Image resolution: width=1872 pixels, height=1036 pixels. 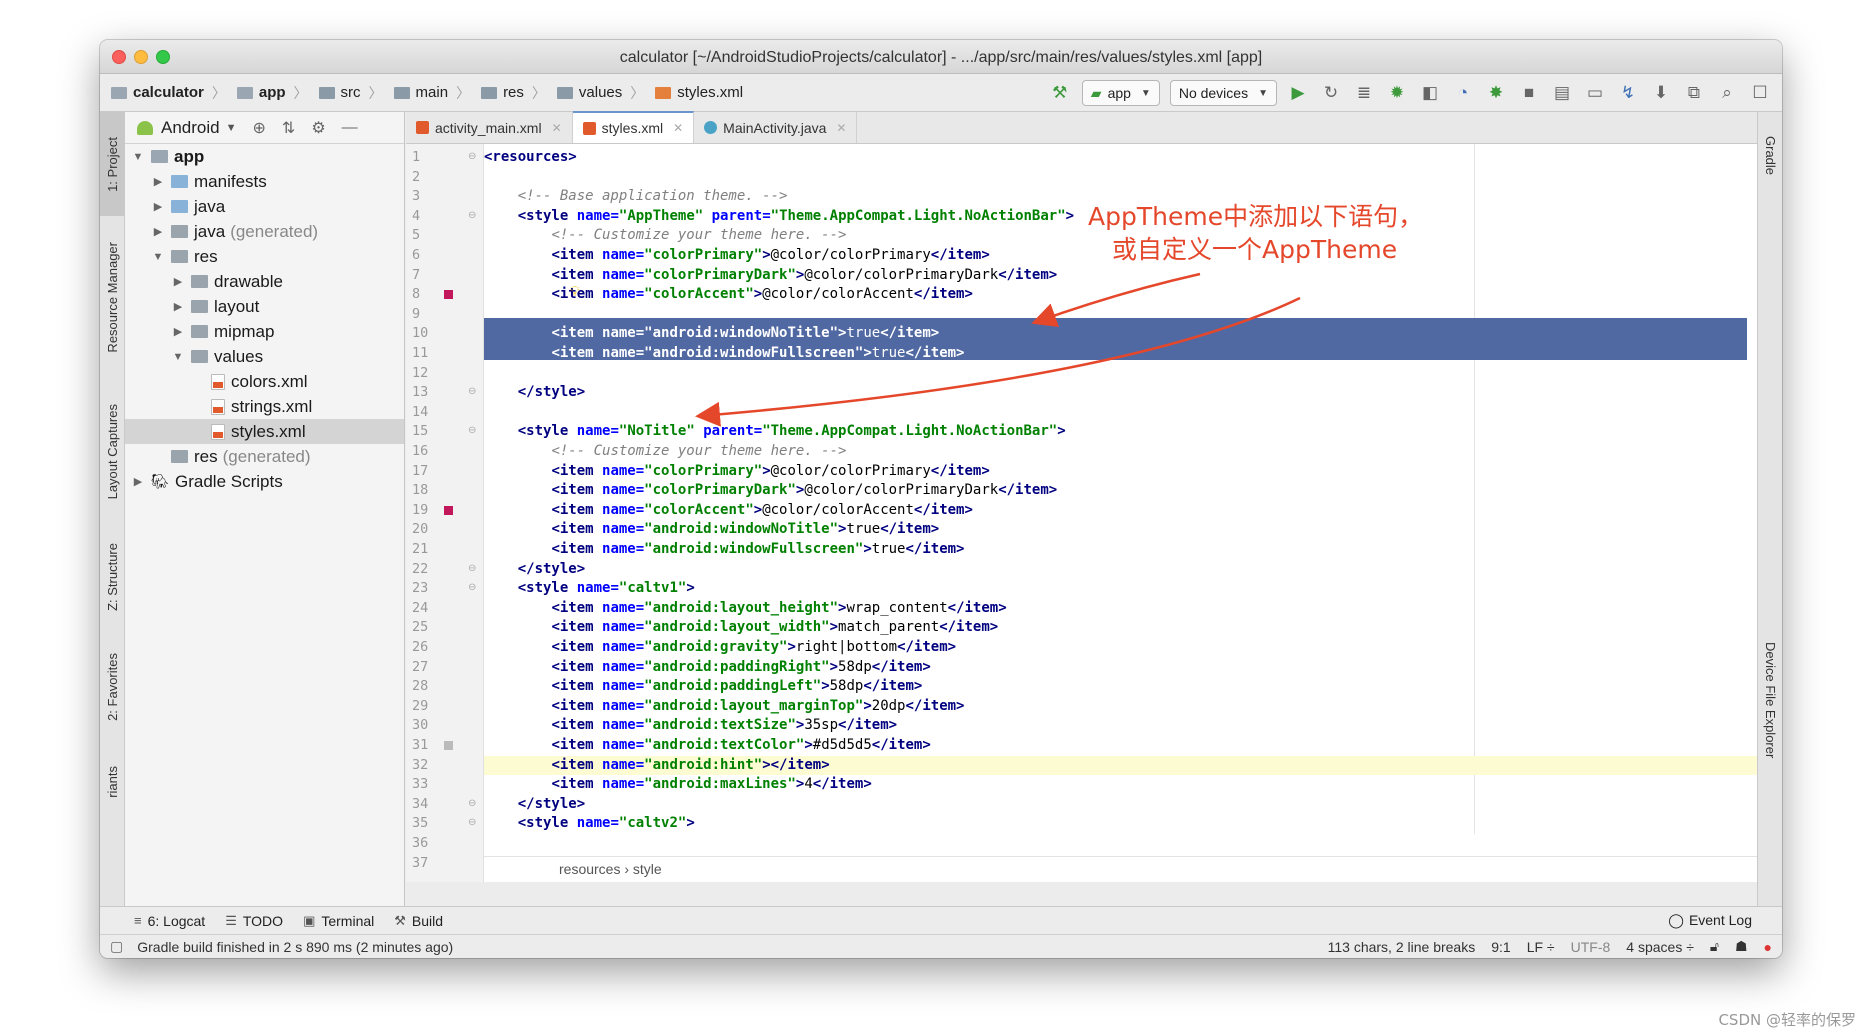 I want to click on chevron-down-icon: ▼, so click(x=231, y=128).